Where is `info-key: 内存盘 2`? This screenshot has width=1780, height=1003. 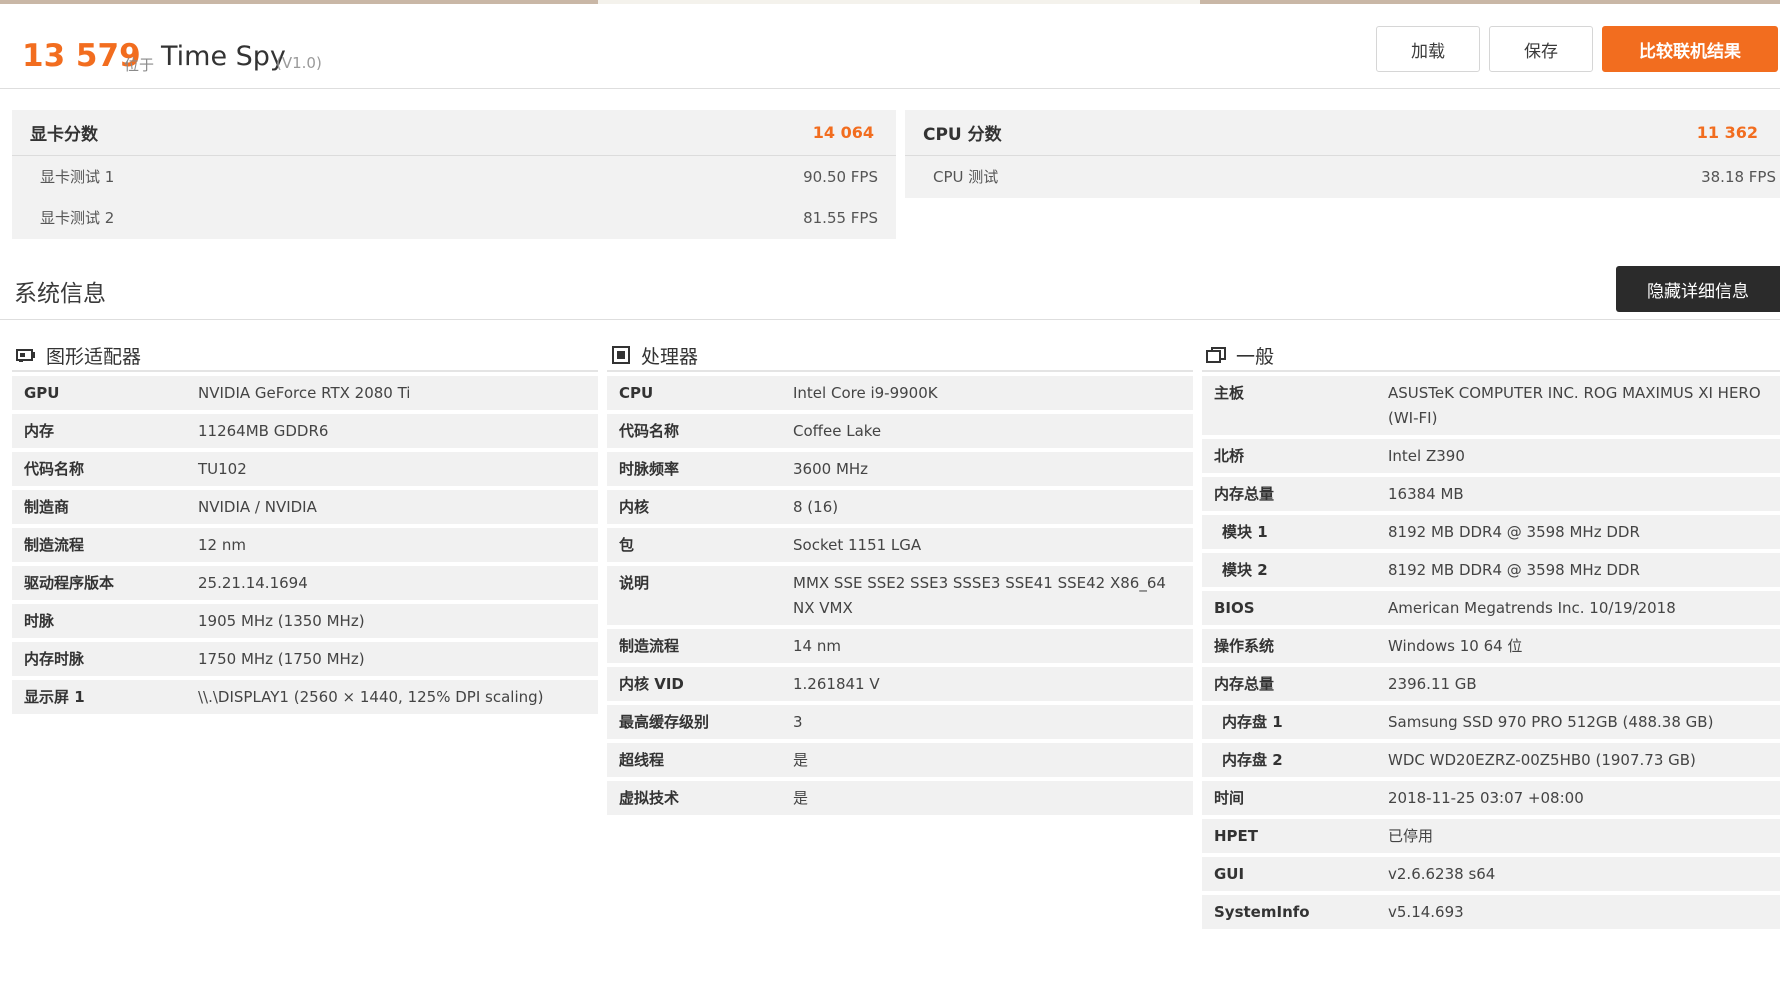 info-key: 内存盘 2 is located at coordinates (1252, 760).